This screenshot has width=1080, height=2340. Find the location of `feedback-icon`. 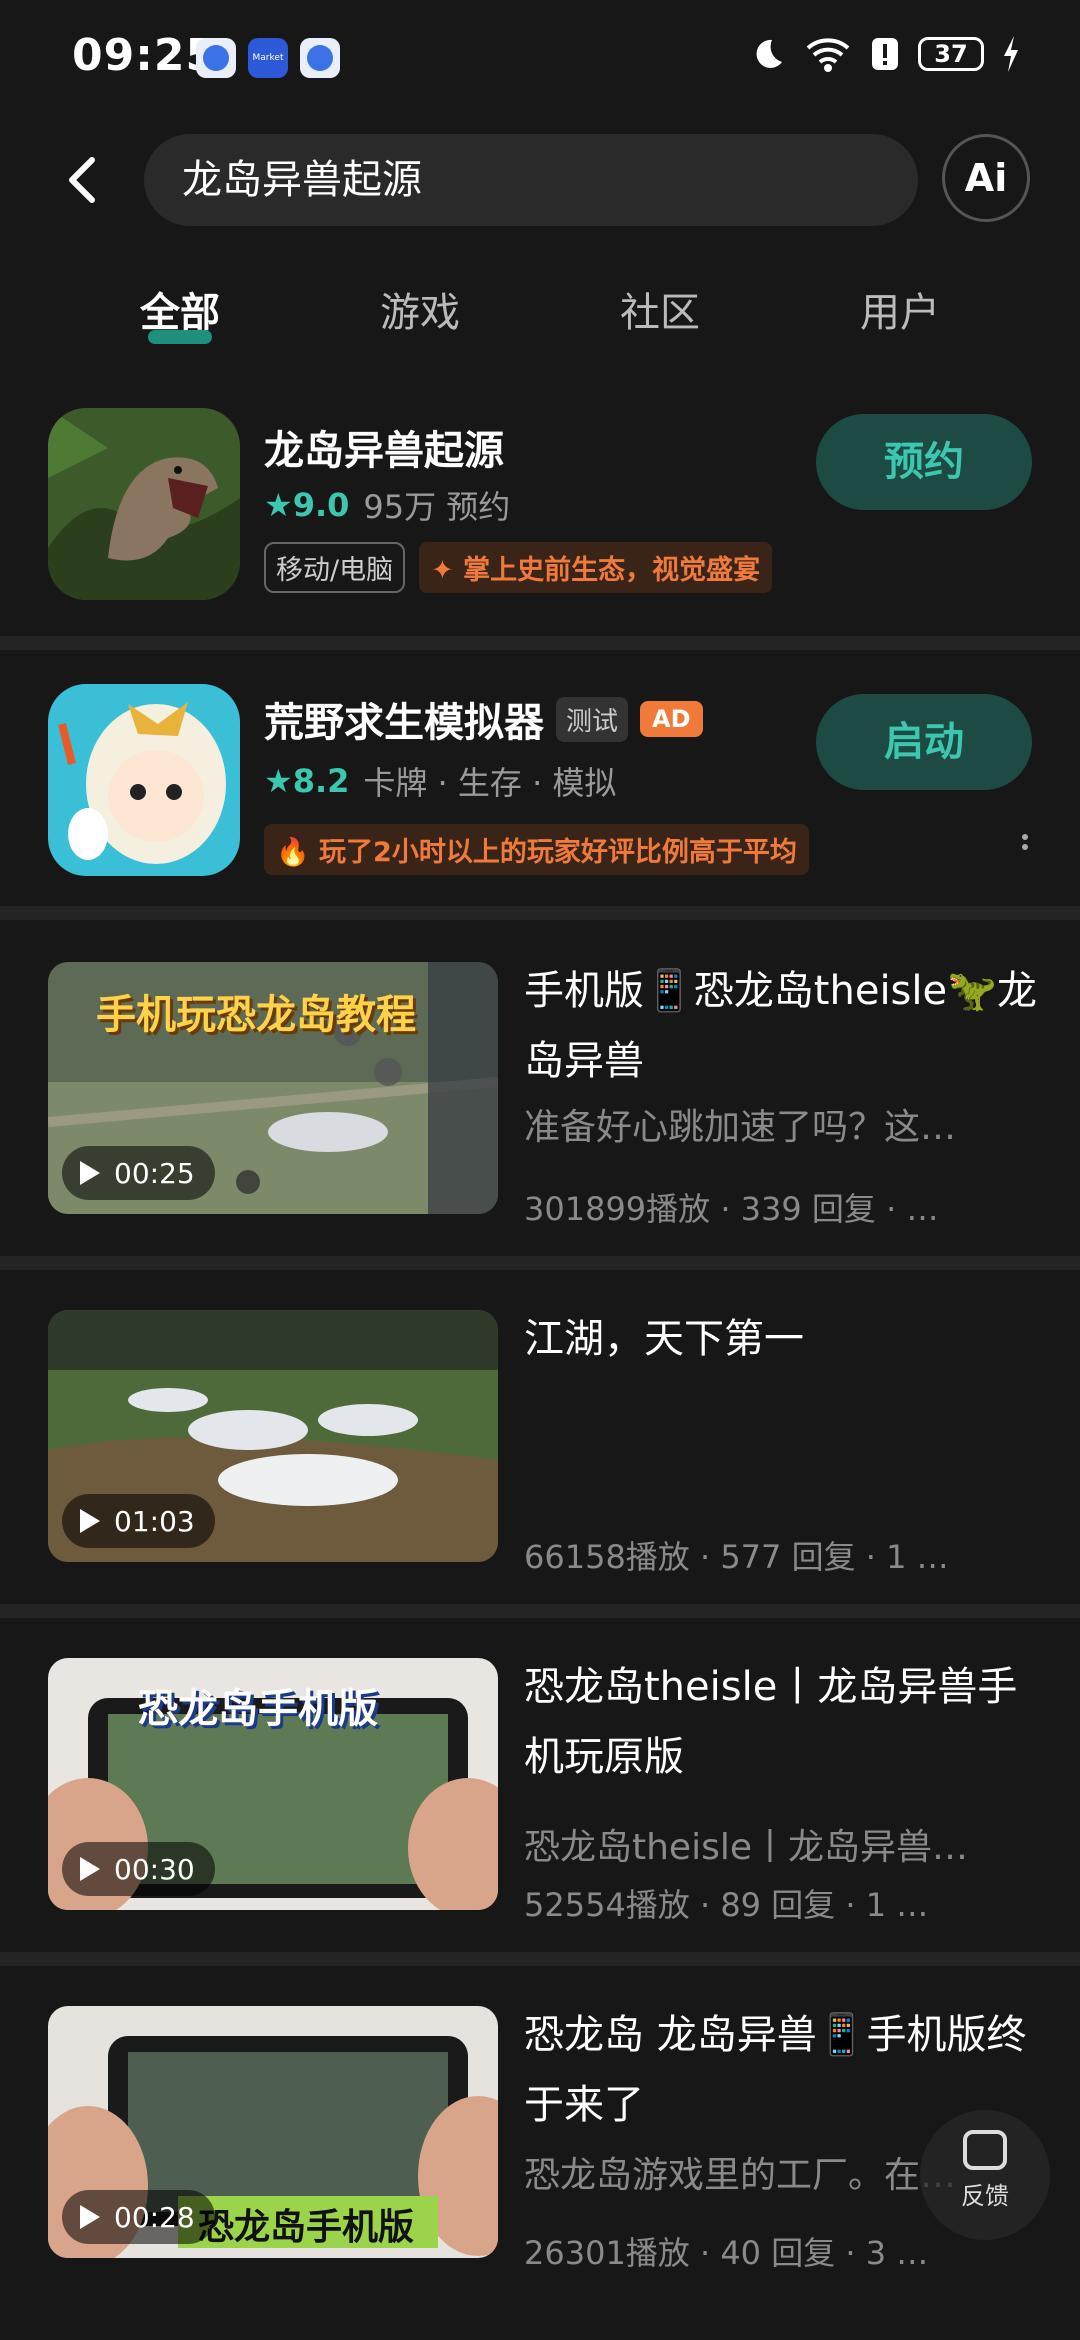

feedback-icon is located at coordinates (985, 2150).